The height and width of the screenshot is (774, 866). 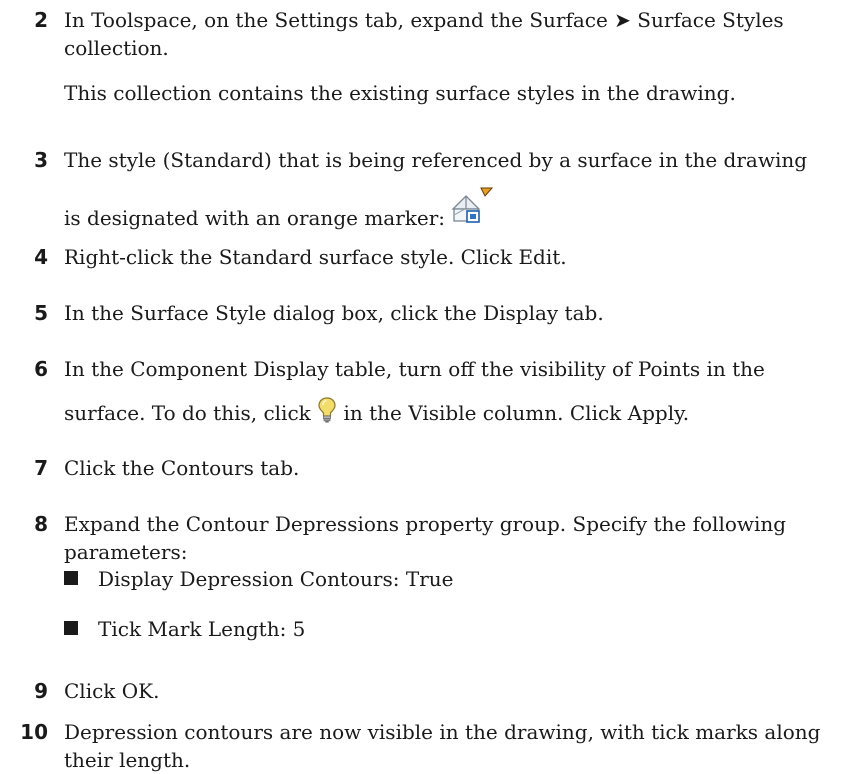 What do you see at coordinates (202, 629) in the screenshot?
I see `bullet-text: Tick Mark Length: 5` at bounding box center [202, 629].